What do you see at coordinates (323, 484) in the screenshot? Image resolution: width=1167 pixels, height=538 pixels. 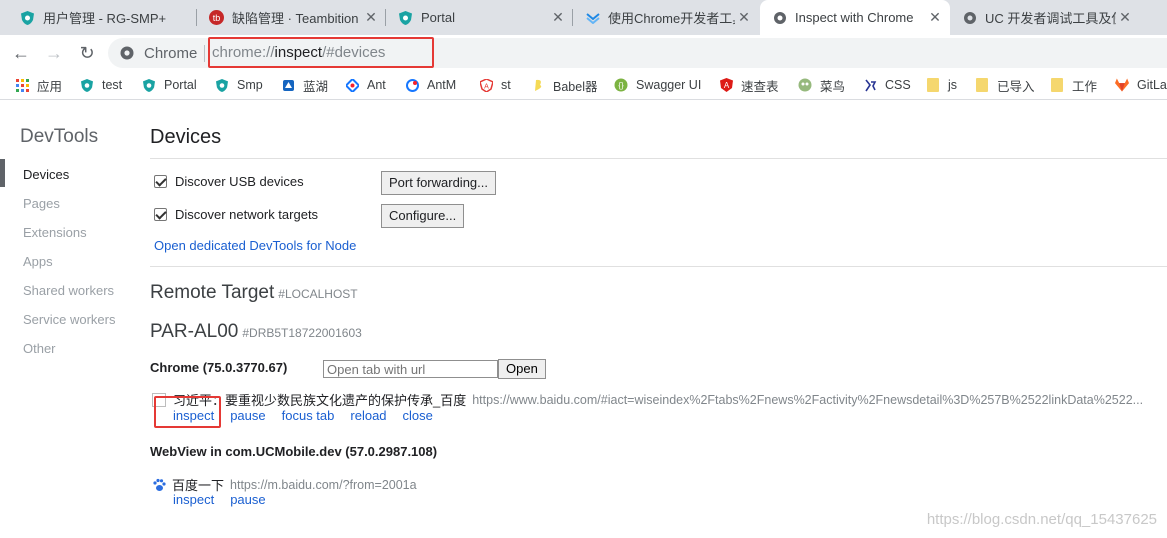 I see `webview-page-url: https://m.baidu.com/?from=2001a` at bounding box center [323, 484].